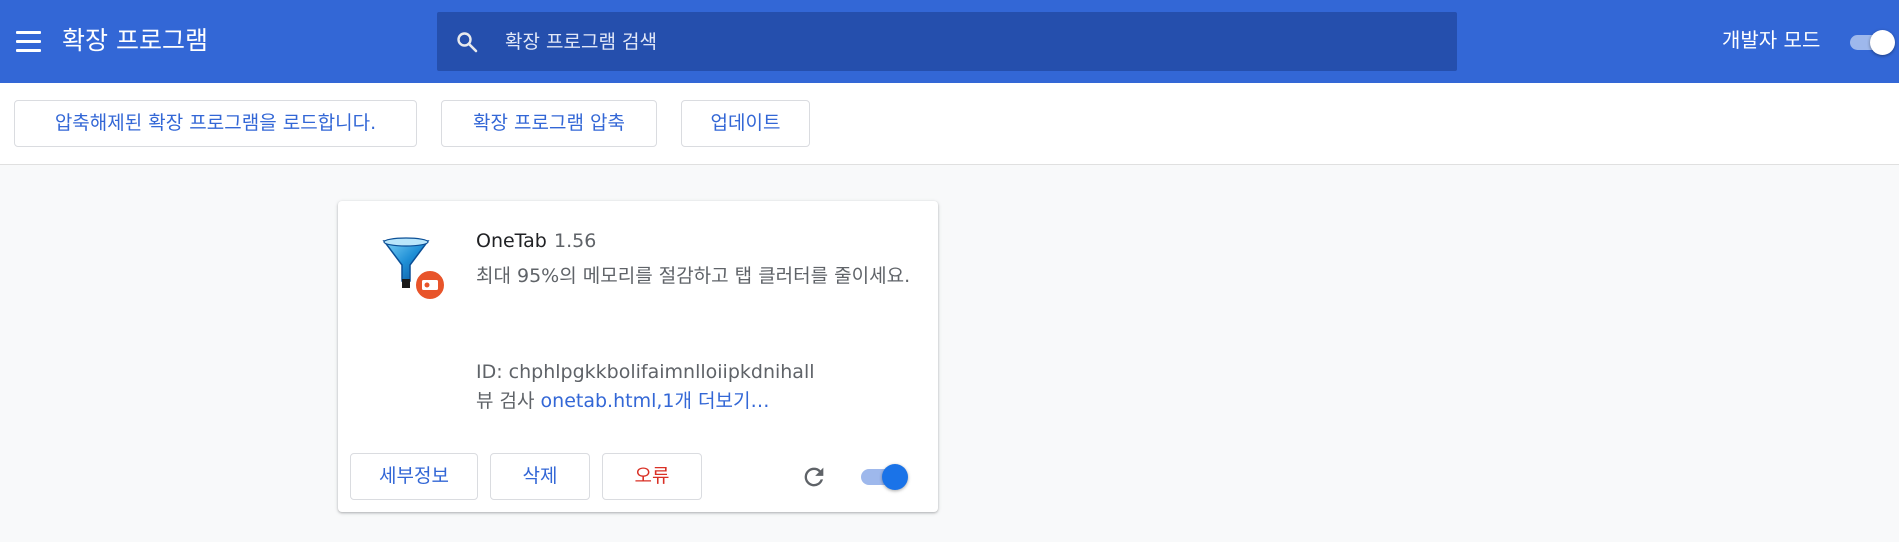 The width and height of the screenshot is (1899, 542). I want to click on extension-id: ID: chphlpgkkbolifaimnlloiipkdnihall, so click(645, 372).